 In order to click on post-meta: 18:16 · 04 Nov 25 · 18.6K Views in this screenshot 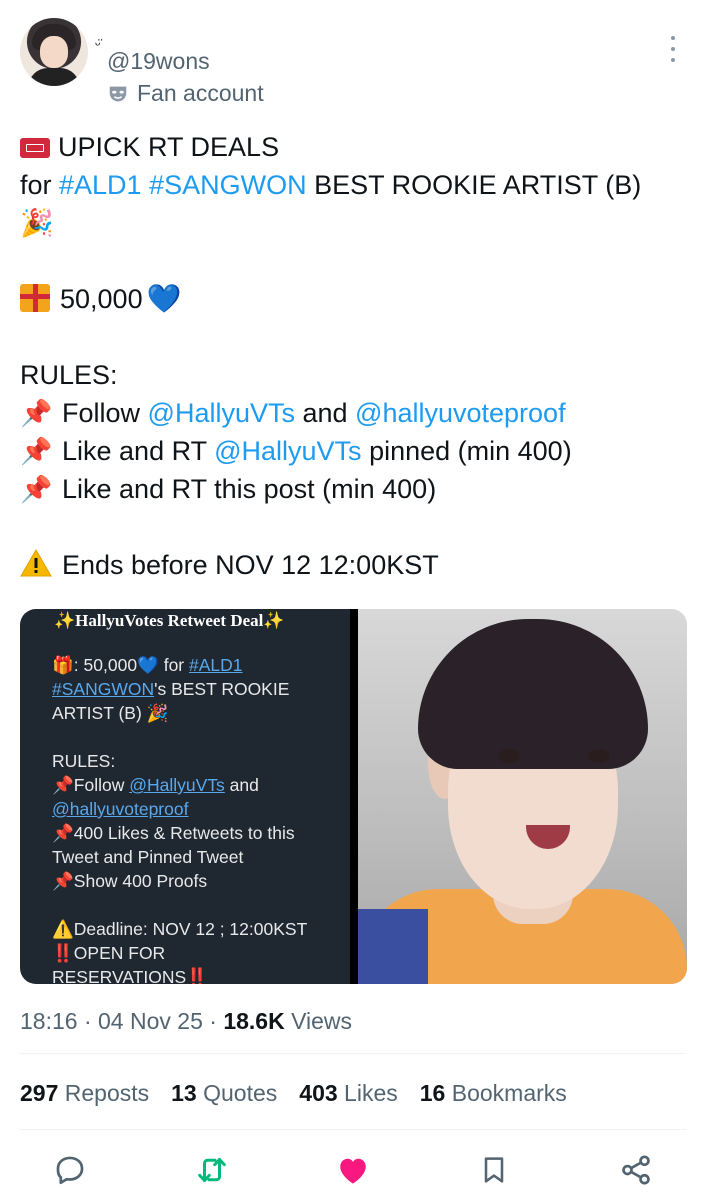, I will do `click(186, 1021)`.